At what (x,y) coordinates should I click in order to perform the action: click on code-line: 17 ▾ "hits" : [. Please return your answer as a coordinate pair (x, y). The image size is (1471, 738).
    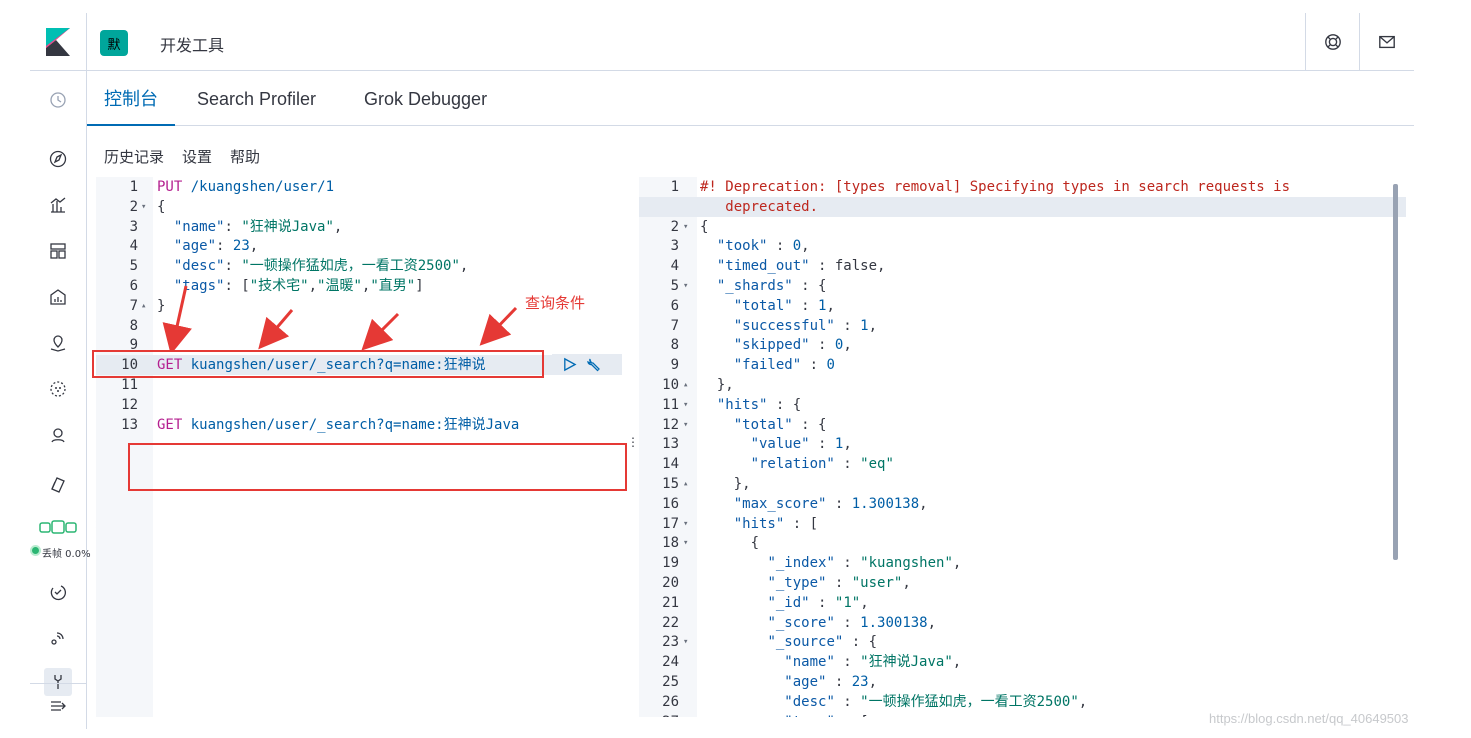
    Looking at the image, I should click on (1022, 524).